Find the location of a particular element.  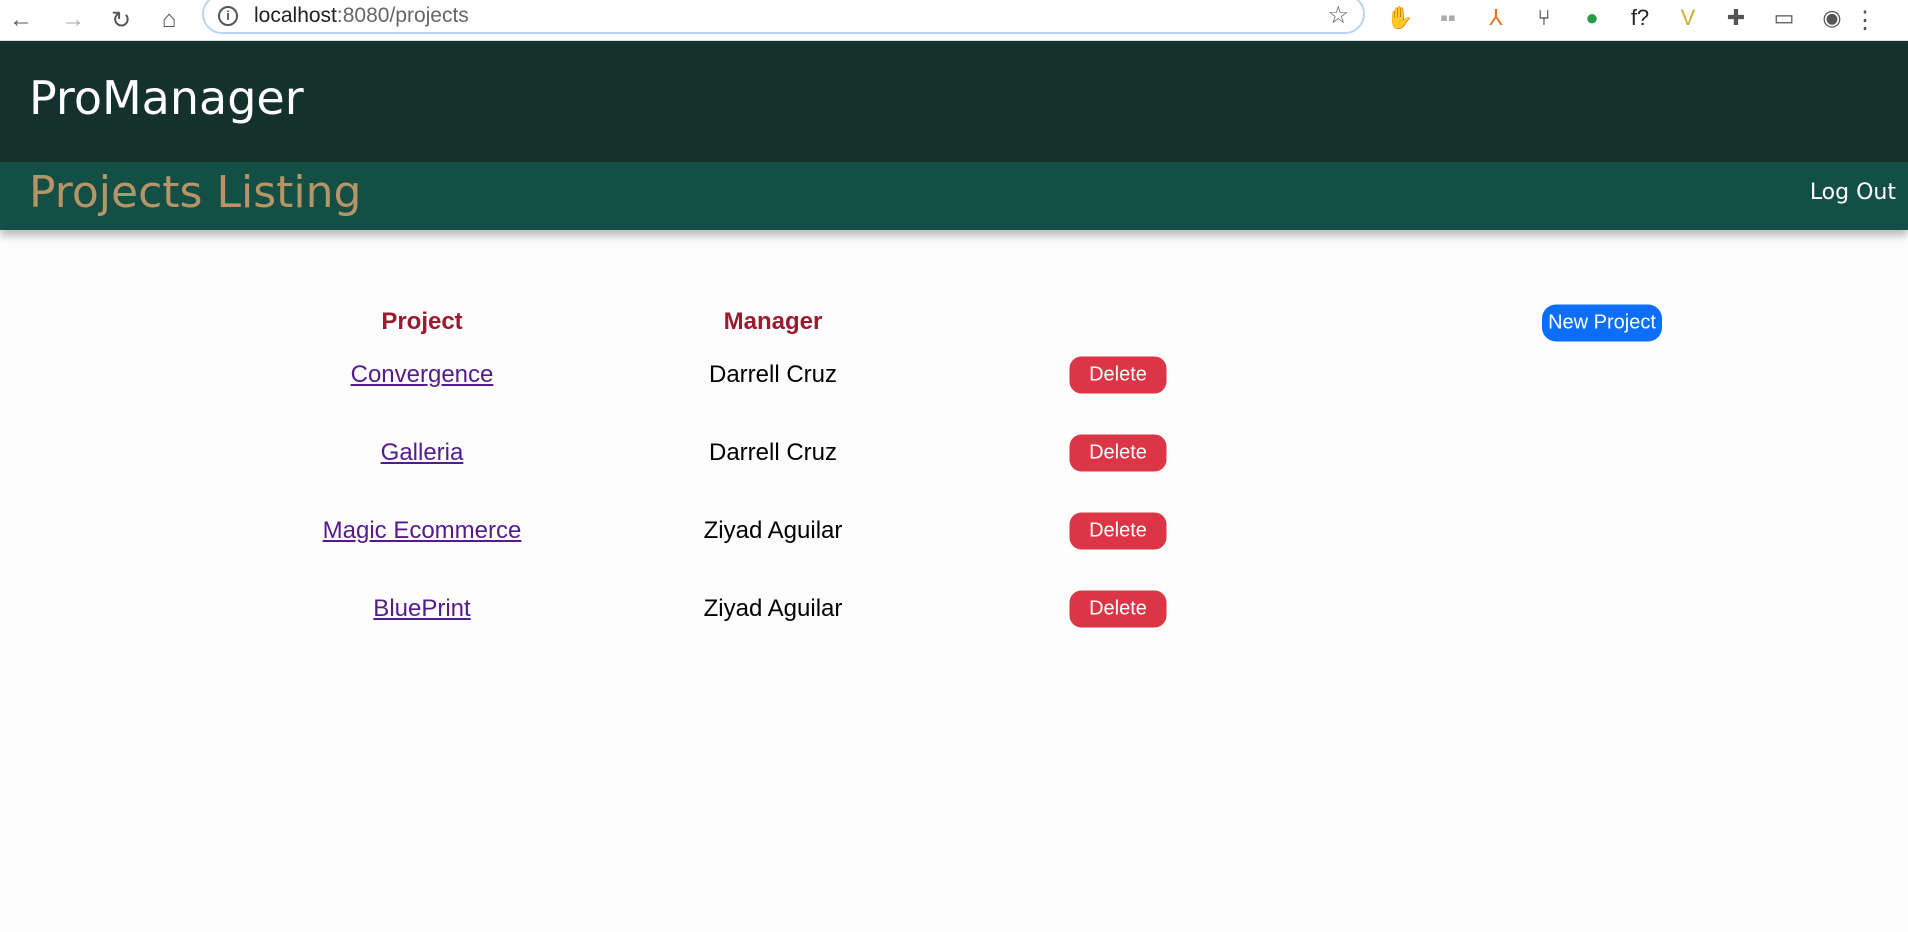

extension-icon: ▪▪ is located at coordinates (1448, 18).